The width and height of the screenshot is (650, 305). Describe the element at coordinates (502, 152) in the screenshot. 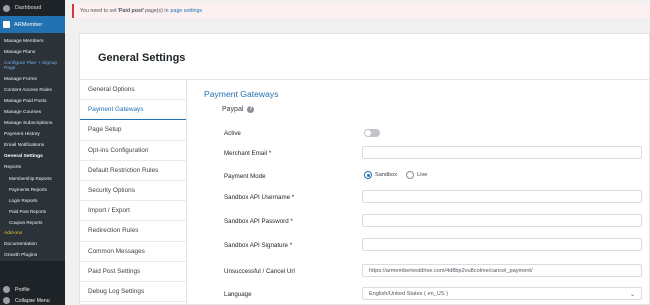

I see `merchant-email-input` at that location.